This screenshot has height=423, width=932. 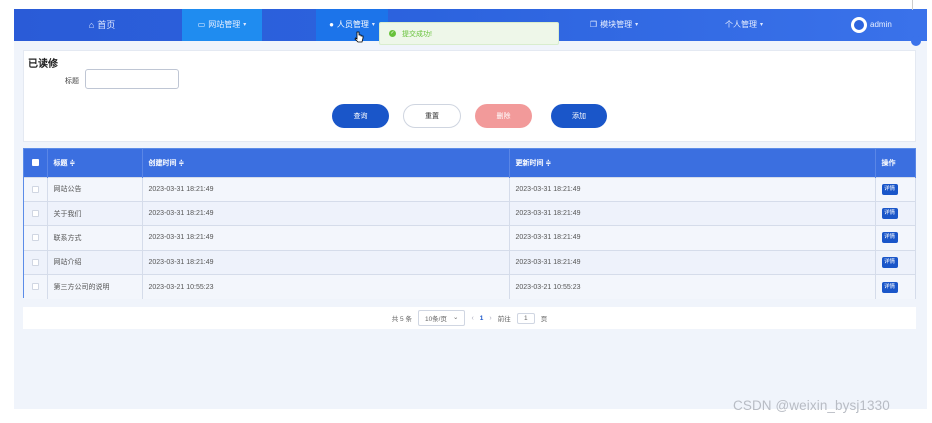 I want to click on cell-title: 关于我们, so click(x=95, y=213).